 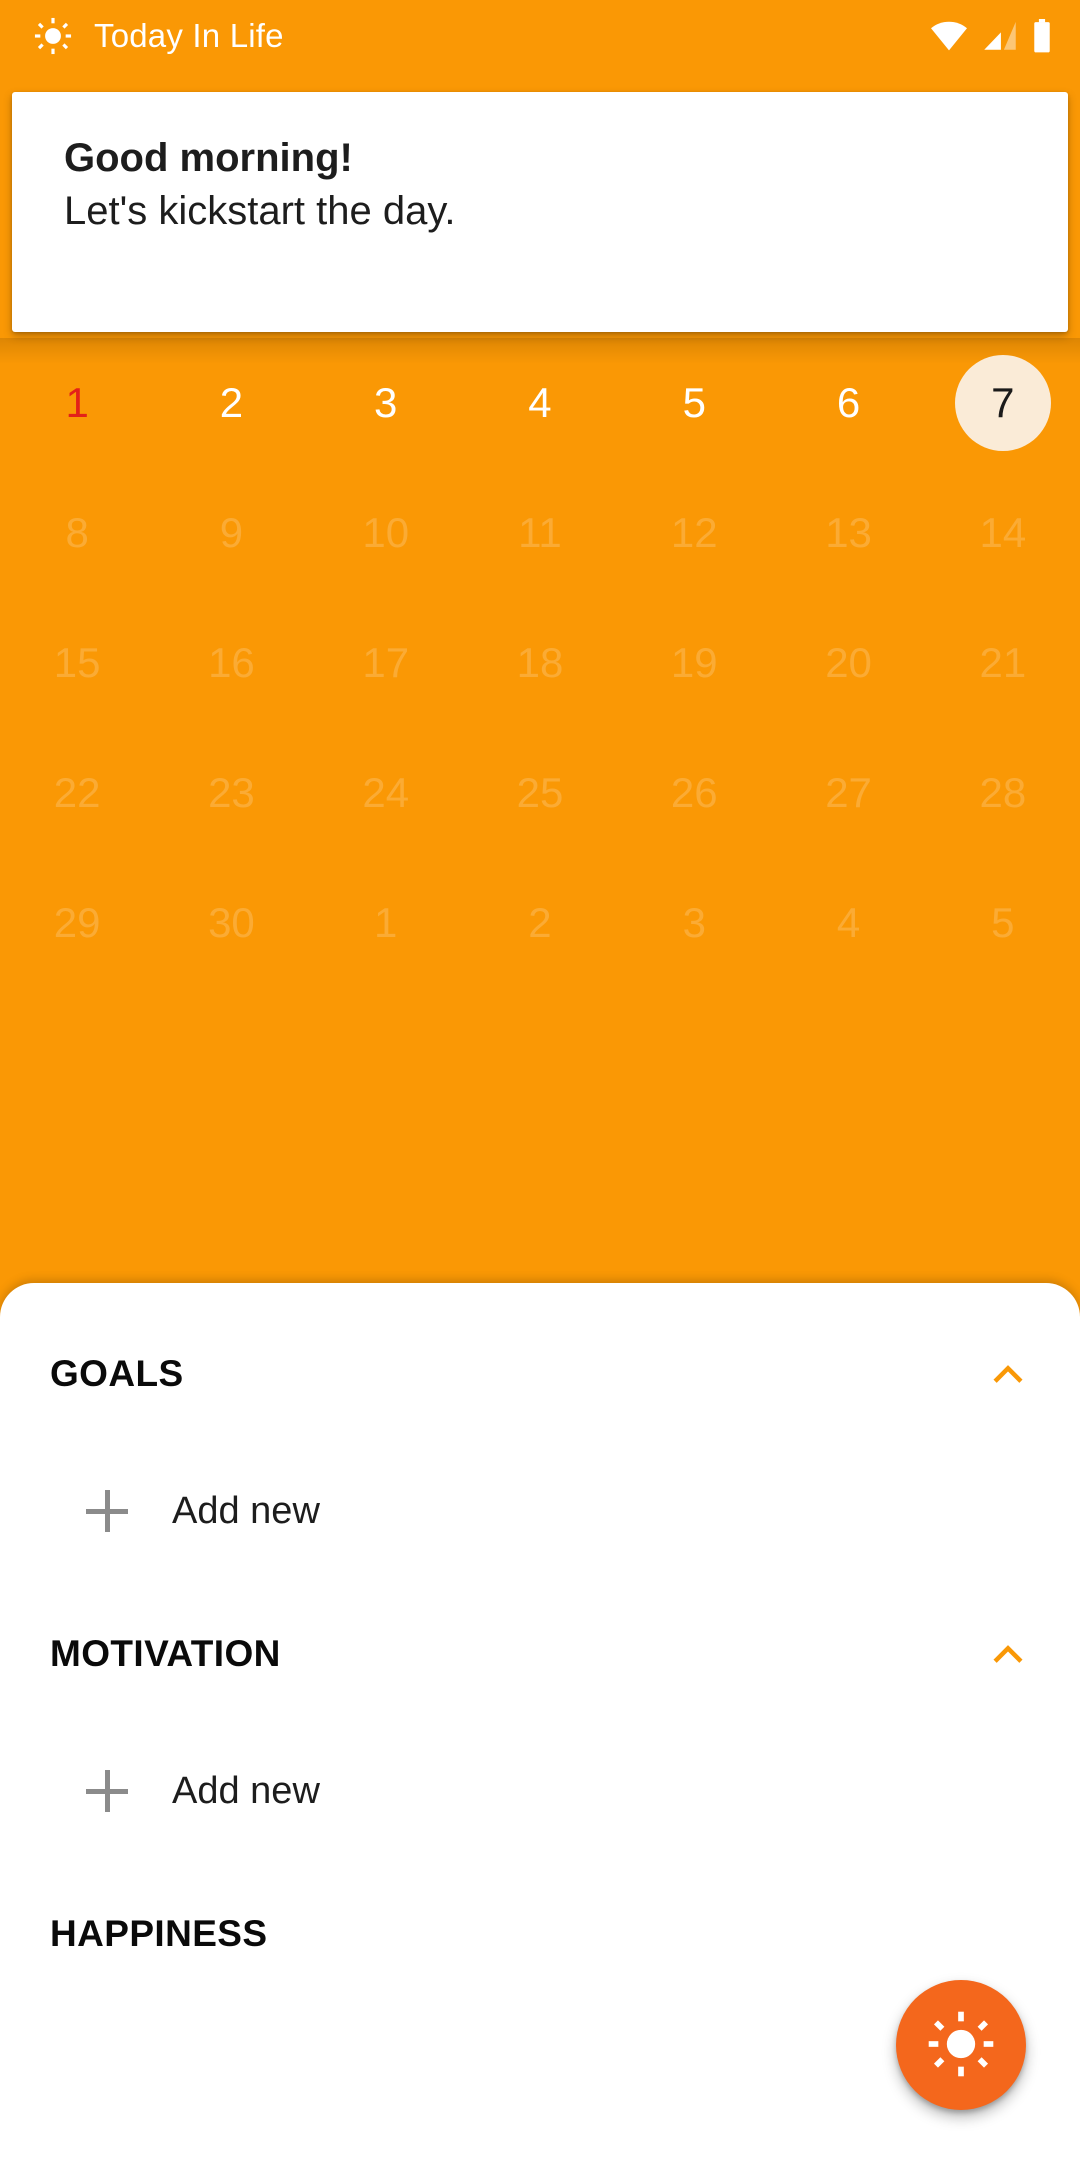 I want to click on calendar-day-24: 24, so click(x=386, y=793).